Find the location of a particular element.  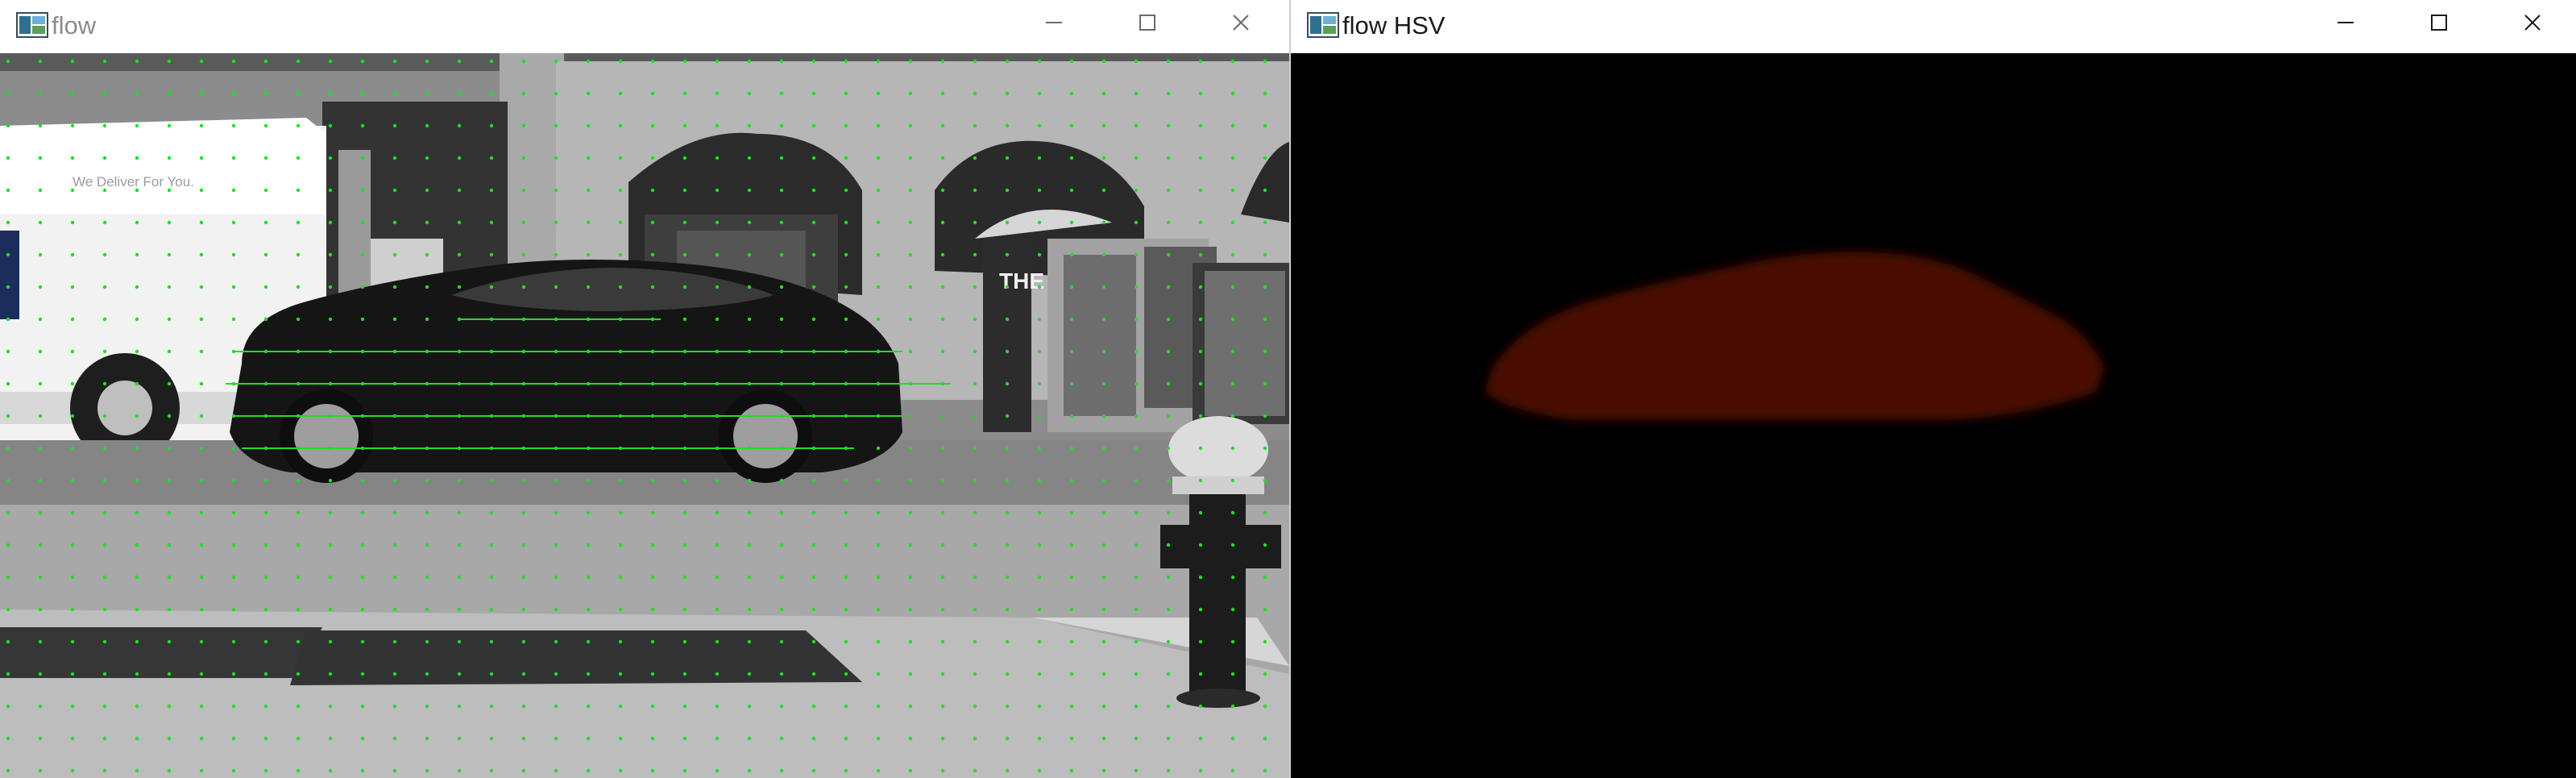

title-bar: flow is located at coordinates (644, 26).